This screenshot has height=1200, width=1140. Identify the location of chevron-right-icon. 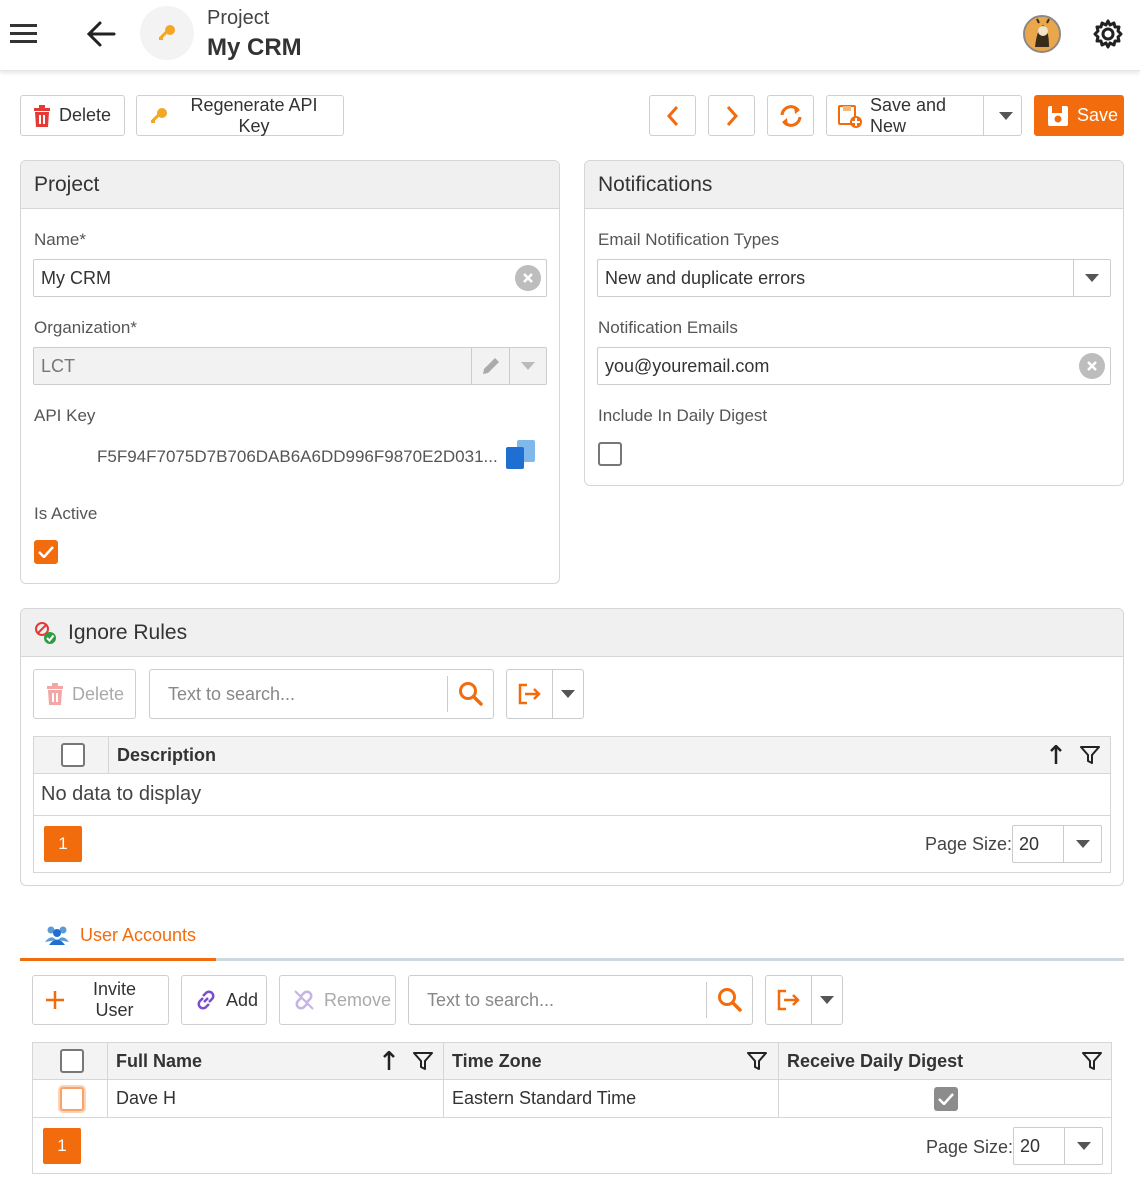
(732, 116).